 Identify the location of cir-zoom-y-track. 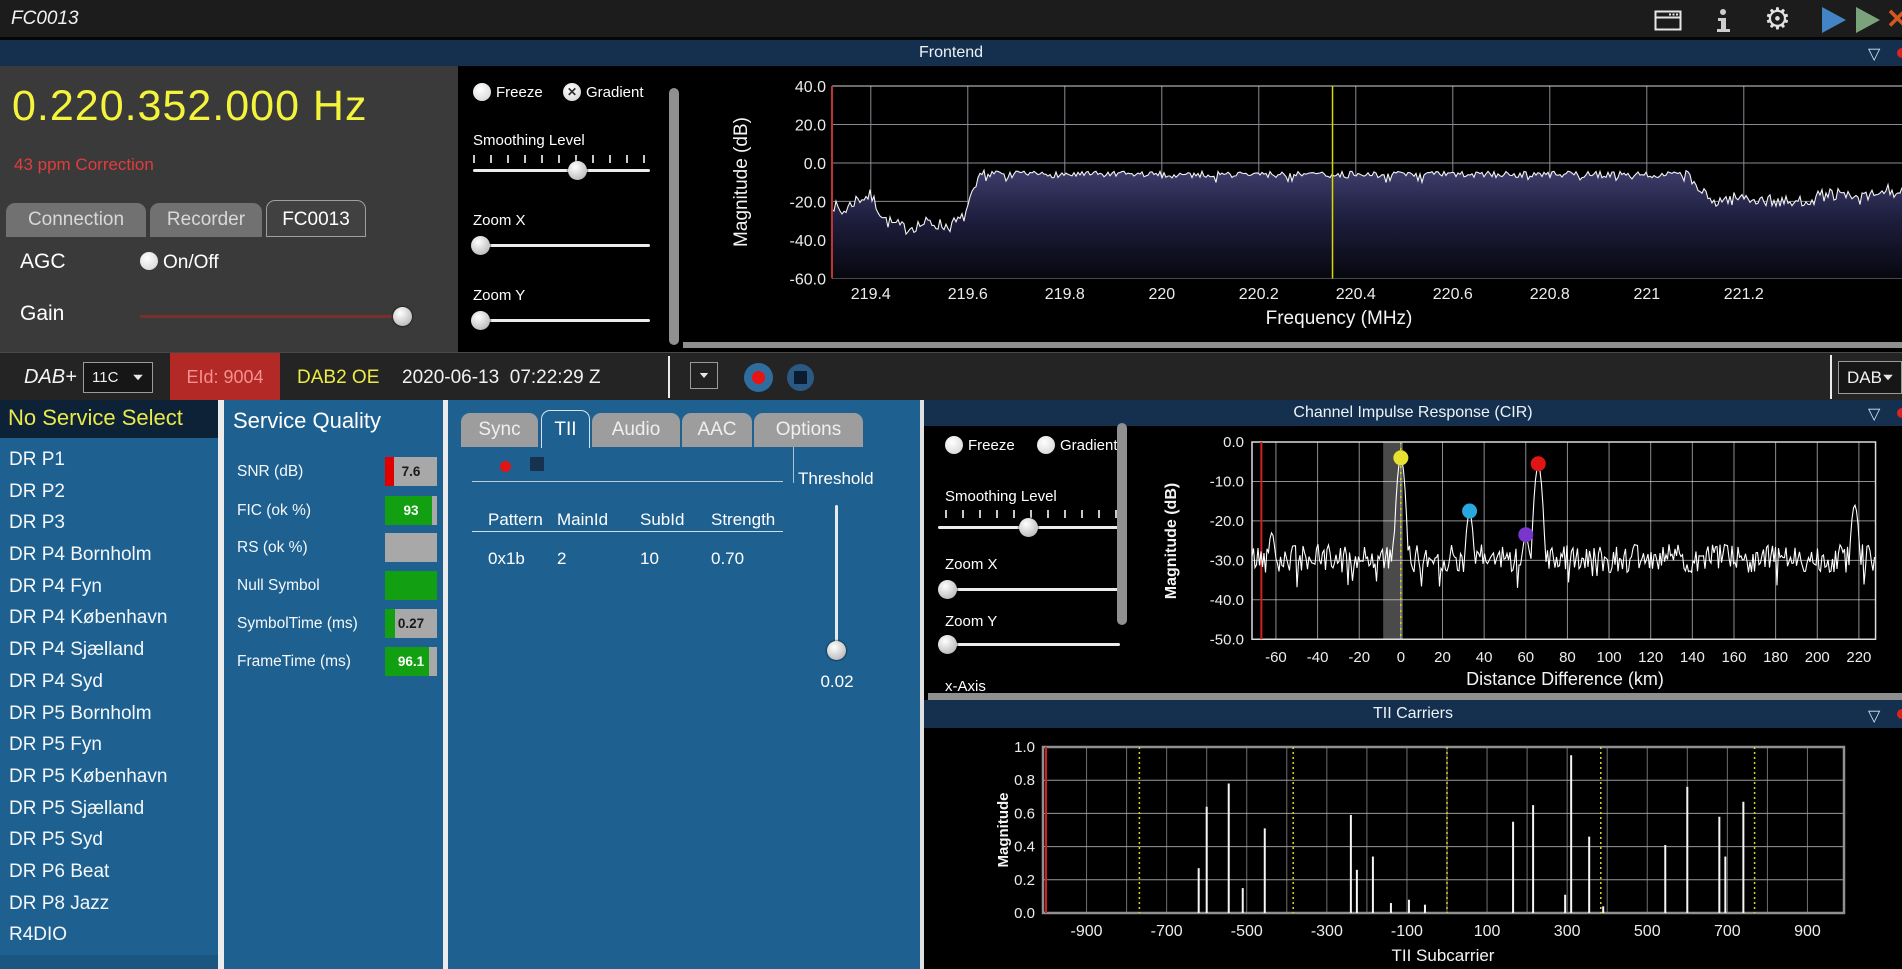
(1029, 644).